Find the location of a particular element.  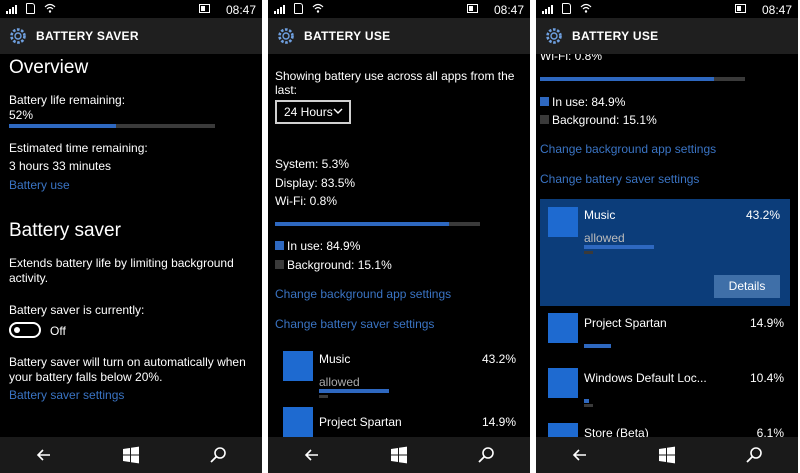

toggle-state: Off is located at coordinates (58, 331).